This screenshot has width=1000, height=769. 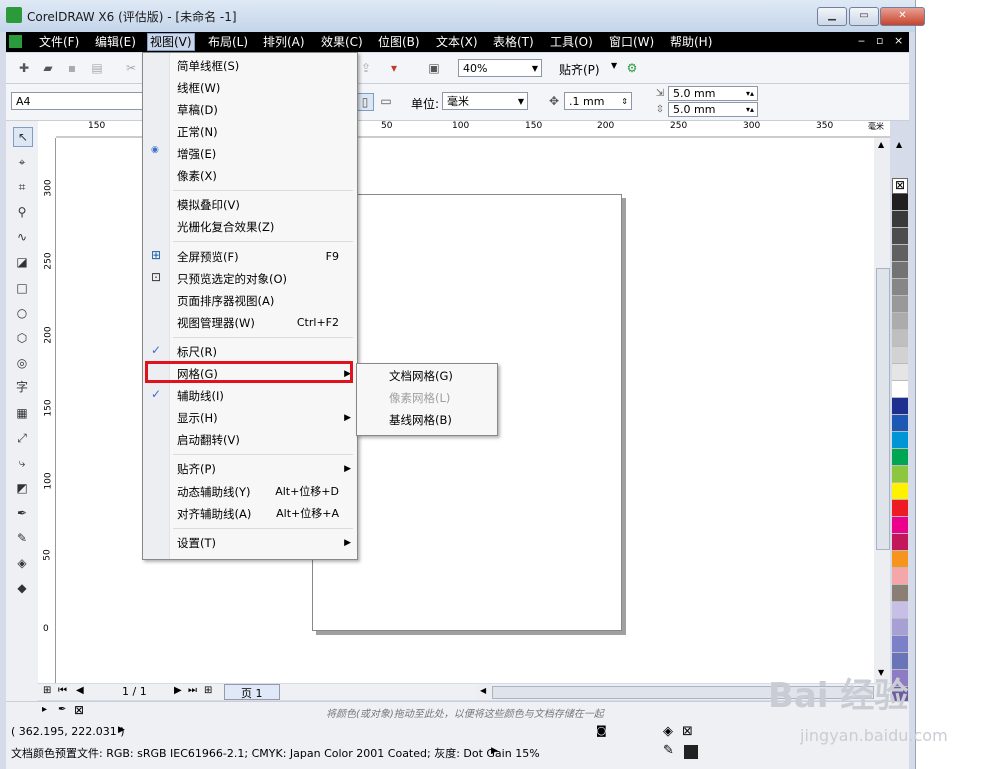 I want to click on duplicate-x-input: 5.0 mm ▾▴, so click(x=713, y=93).